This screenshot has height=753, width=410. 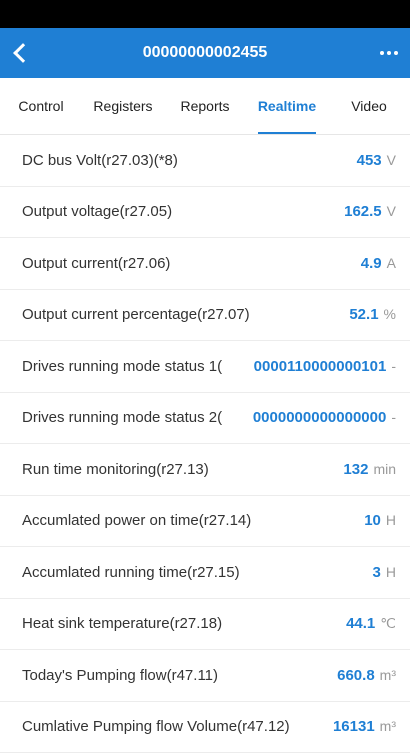 I want to click on chevron-left-icon, so click(x=23, y=53).